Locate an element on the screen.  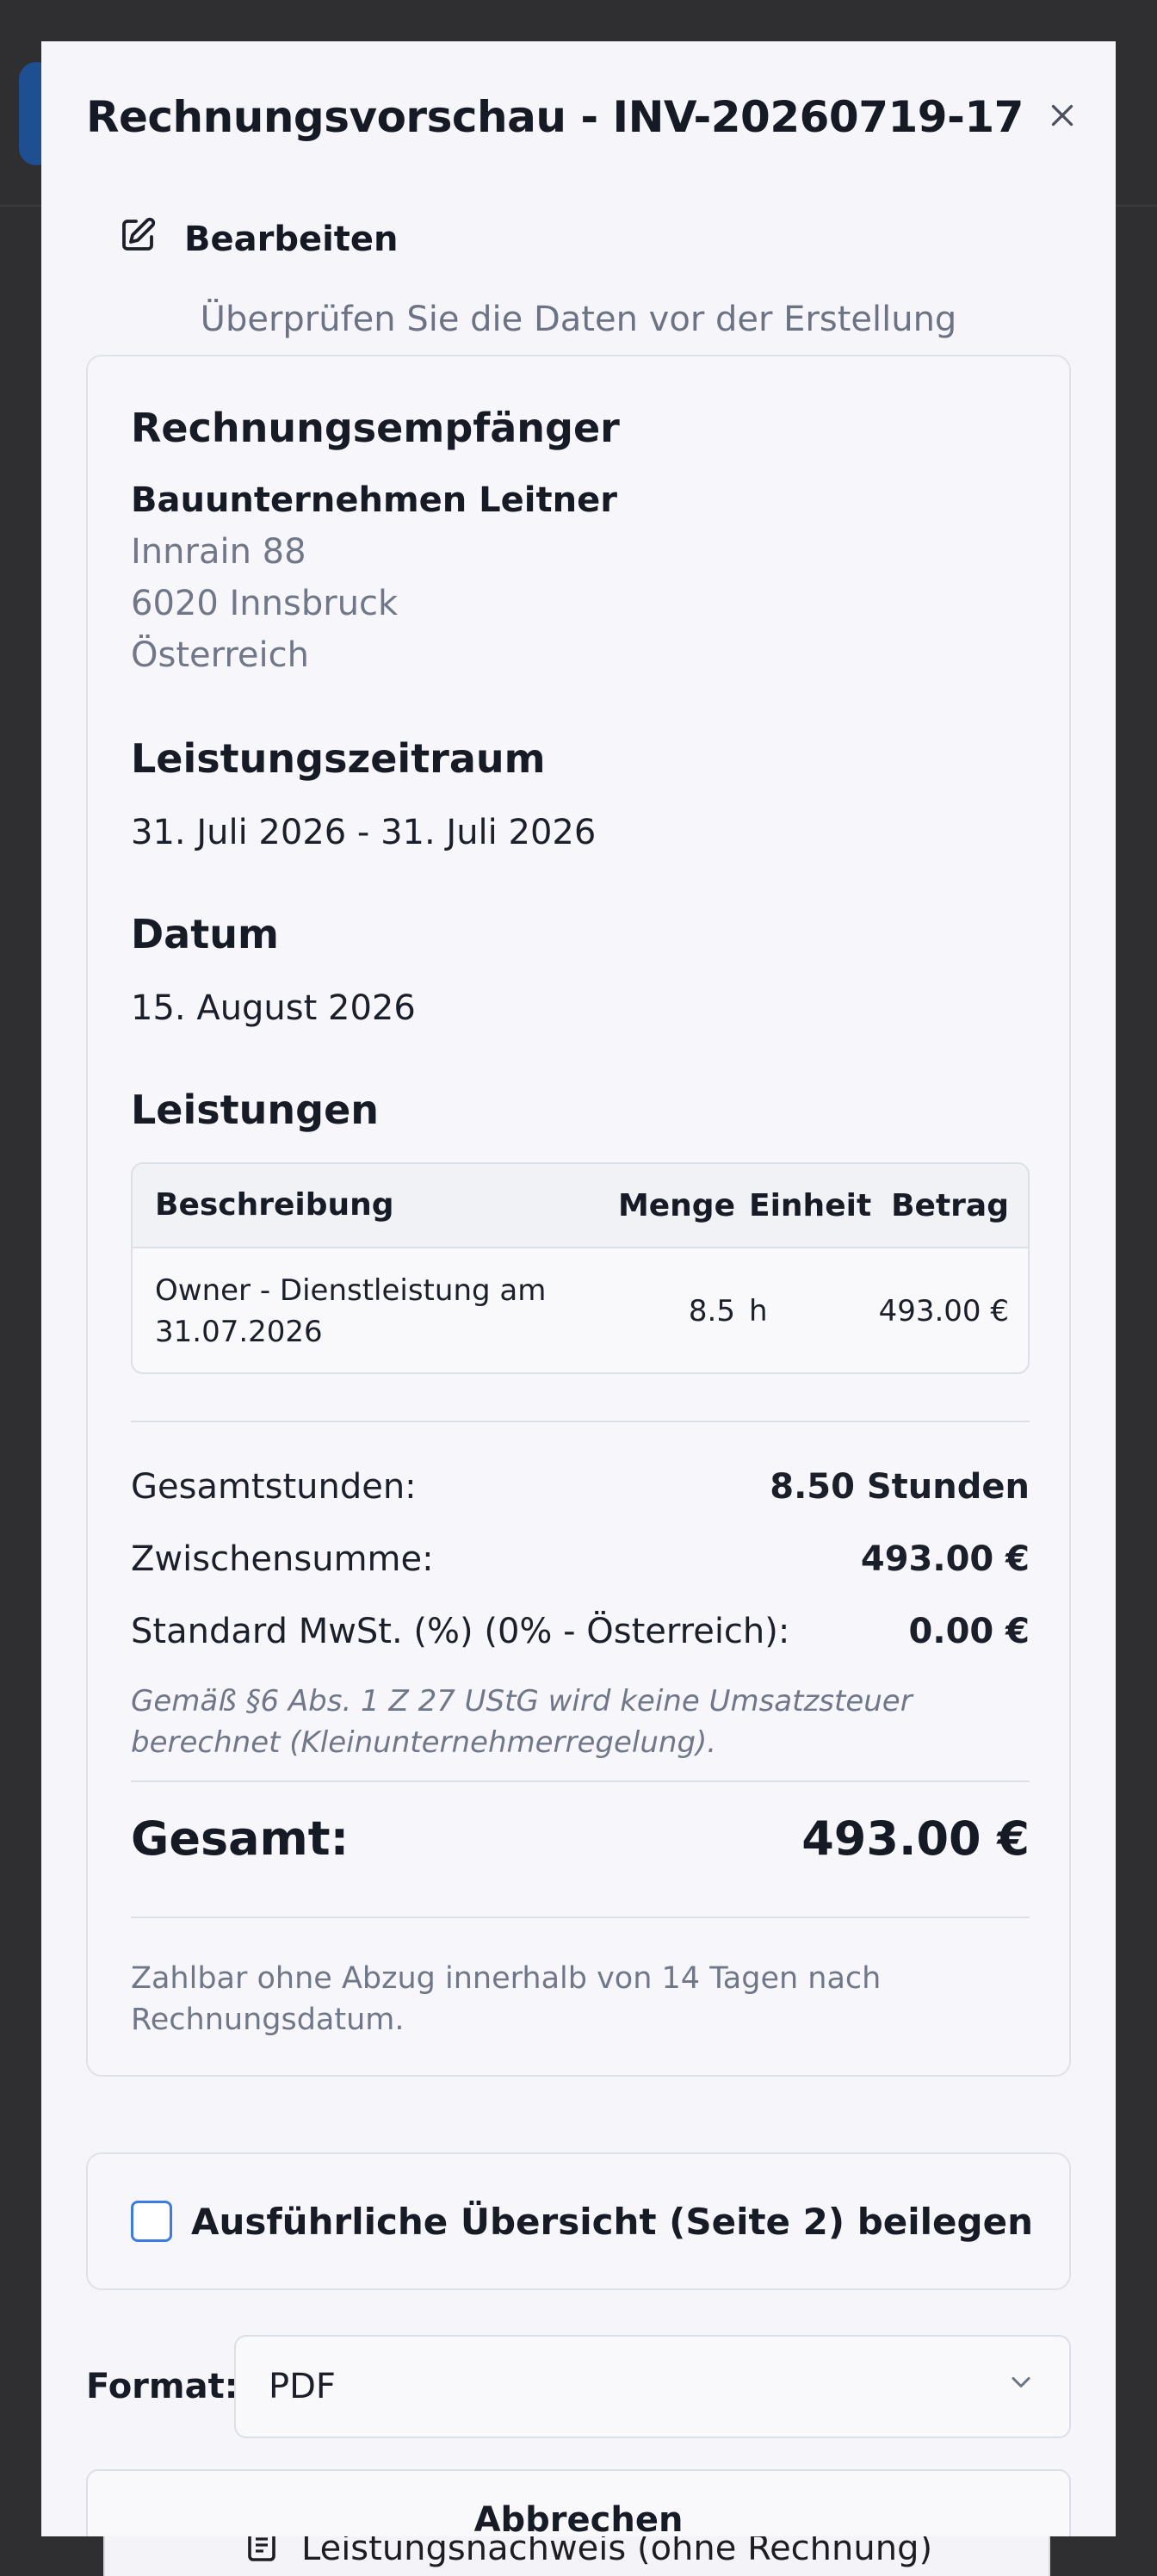
recipient-street: Innrain 88 is located at coordinates (219, 552).